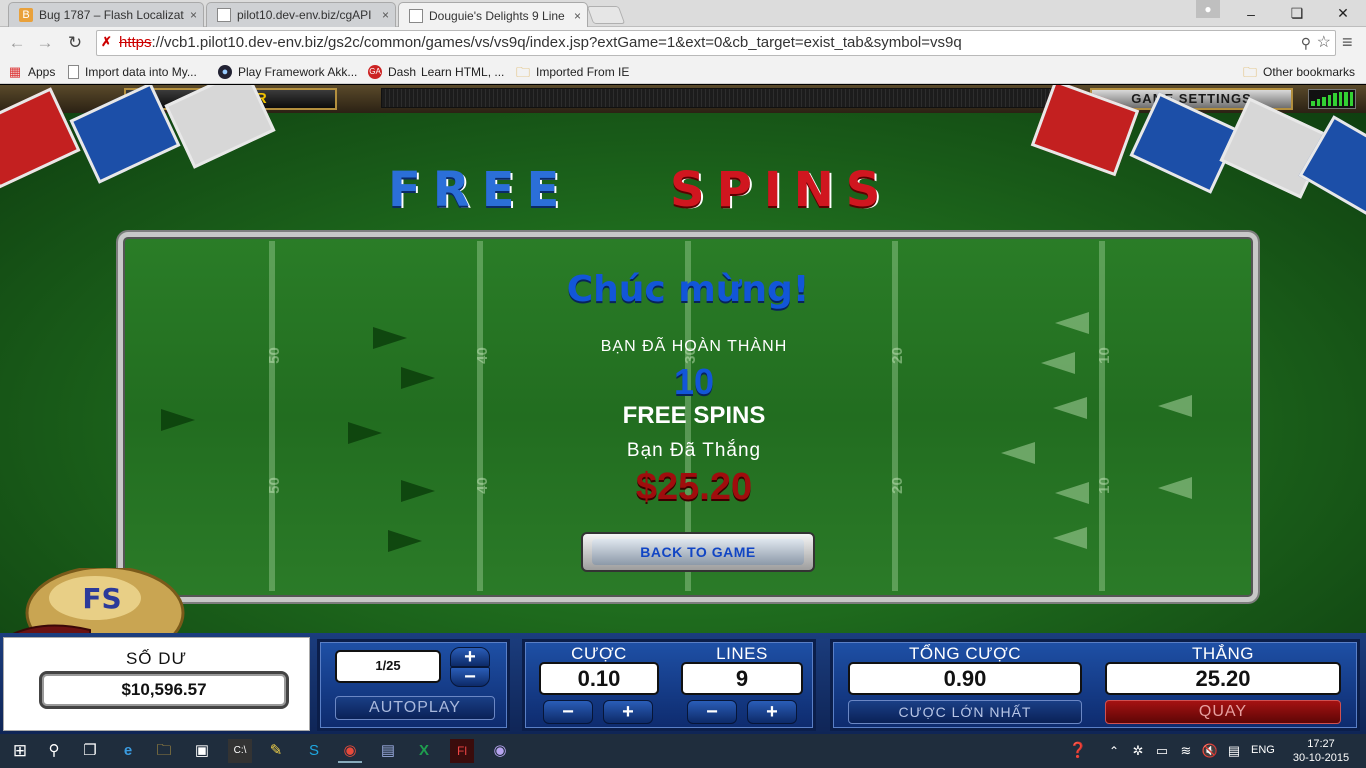 Image resolution: width=1366 pixels, height=768 pixels. Describe the element at coordinates (500, 751) in the screenshot. I see `media-app-icon: ◉` at that location.